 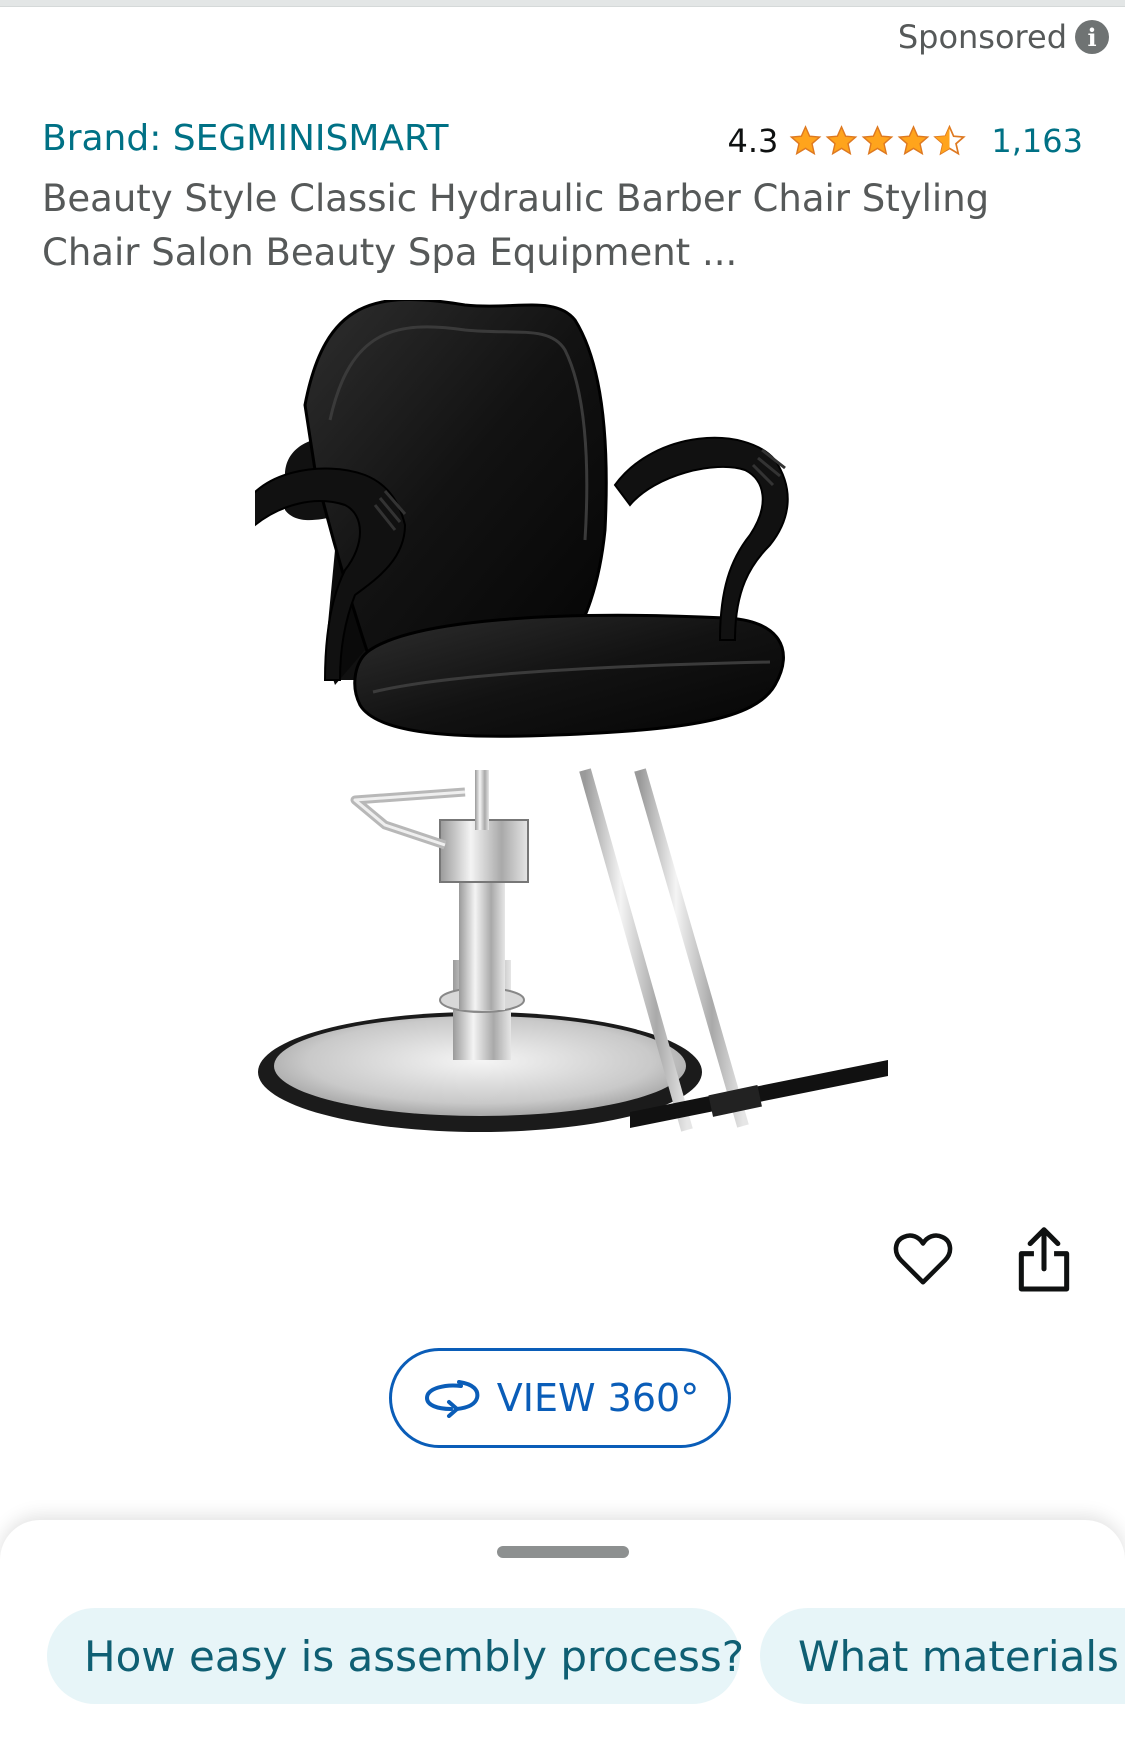 I want to click on question-chip-assembly: How easy is assembly process?, so click(x=395, y=1656).